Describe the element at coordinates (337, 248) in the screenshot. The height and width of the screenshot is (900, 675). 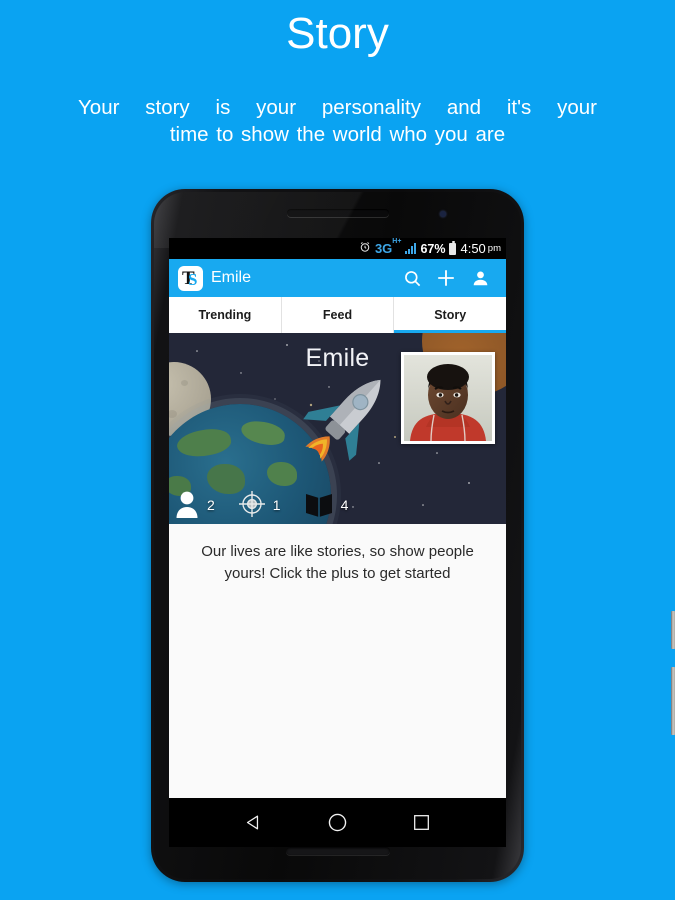
I see `status-bar: 3GH+ 67% 4:50 pm` at that location.